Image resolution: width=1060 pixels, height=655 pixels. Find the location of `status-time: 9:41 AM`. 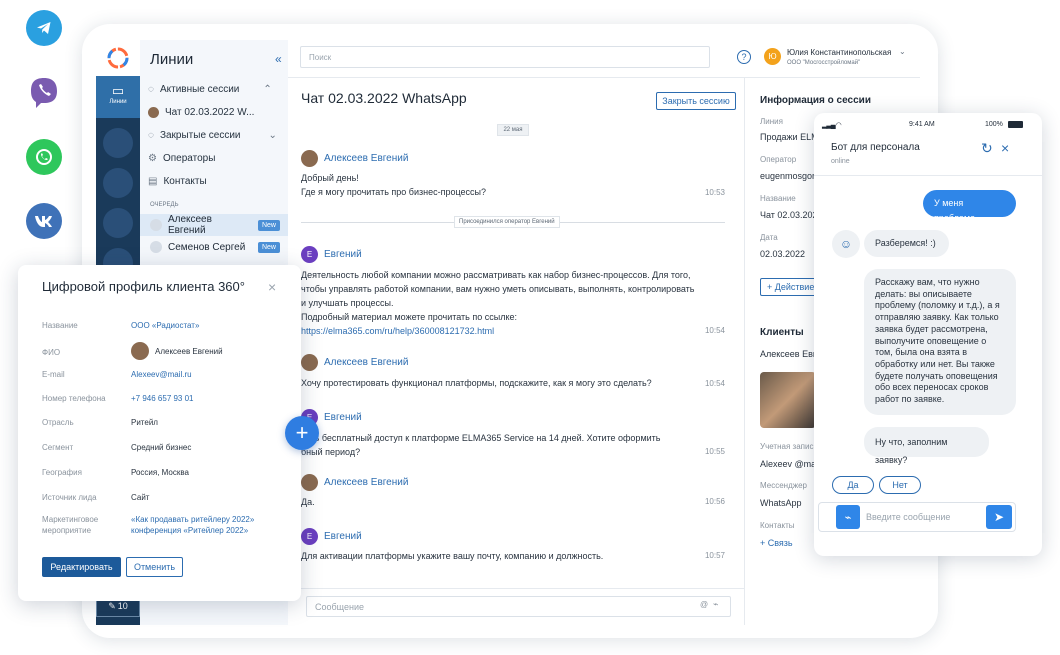

status-time: 9:41 AM is located at coordinates (922, 124).